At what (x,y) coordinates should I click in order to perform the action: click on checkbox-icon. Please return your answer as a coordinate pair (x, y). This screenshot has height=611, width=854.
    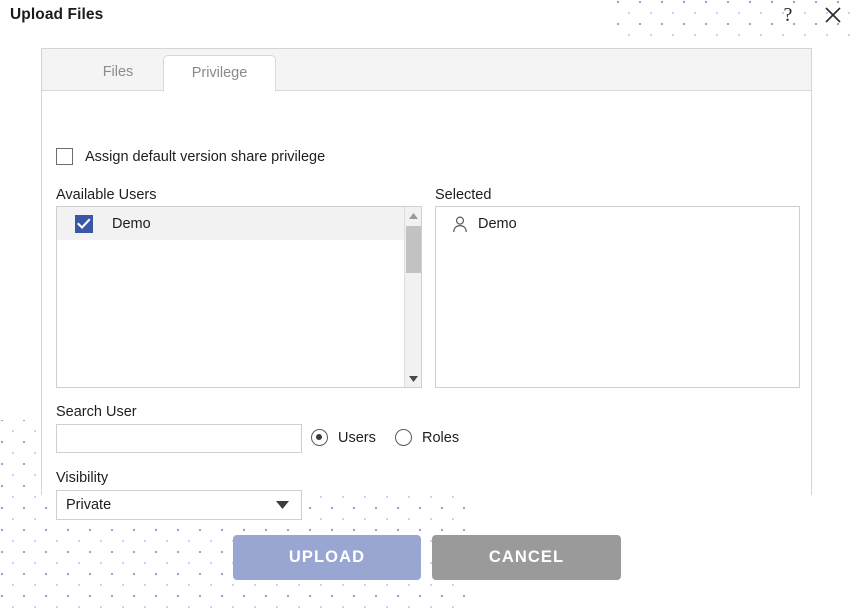
    Looking at the image, I should click on (64, 156).